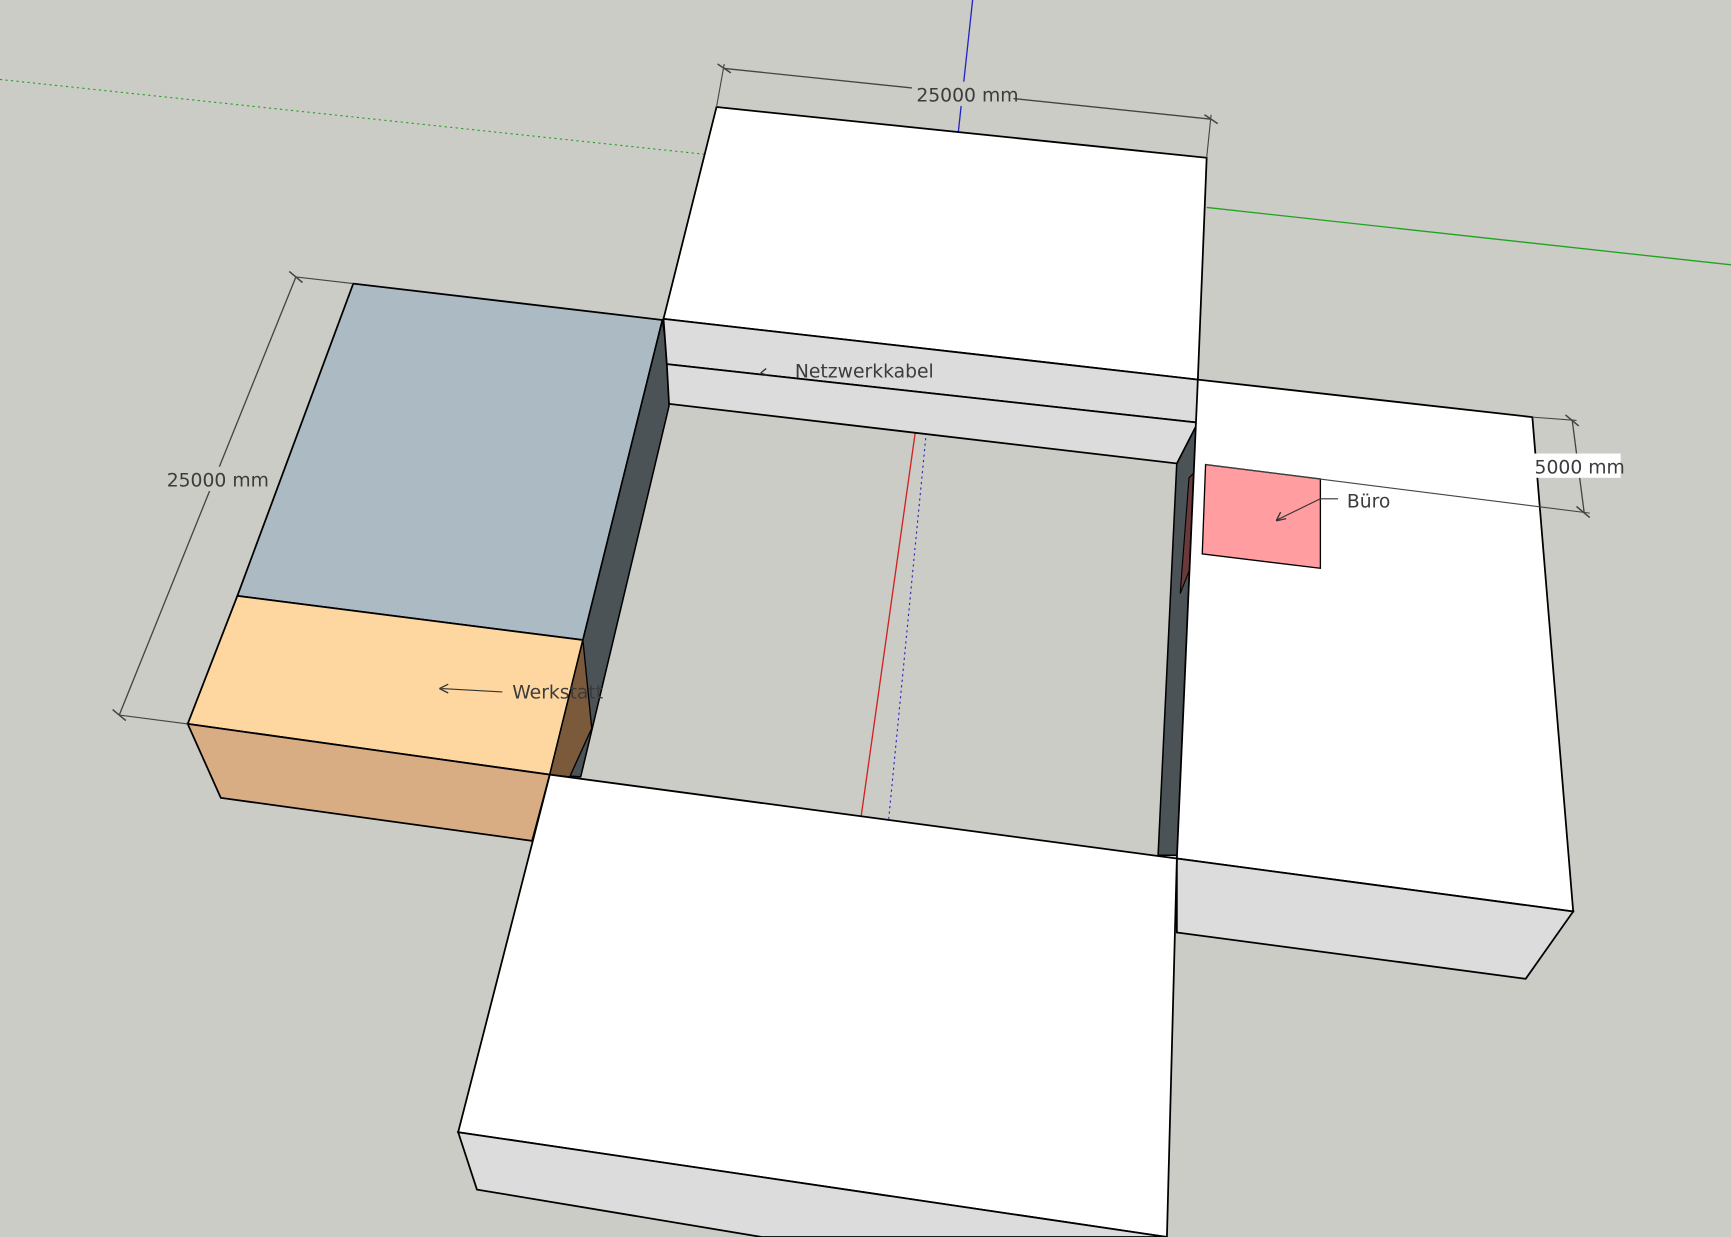  I want to click on netzwerkkabel-label: Netzwerkkabel, so click(864, 371).